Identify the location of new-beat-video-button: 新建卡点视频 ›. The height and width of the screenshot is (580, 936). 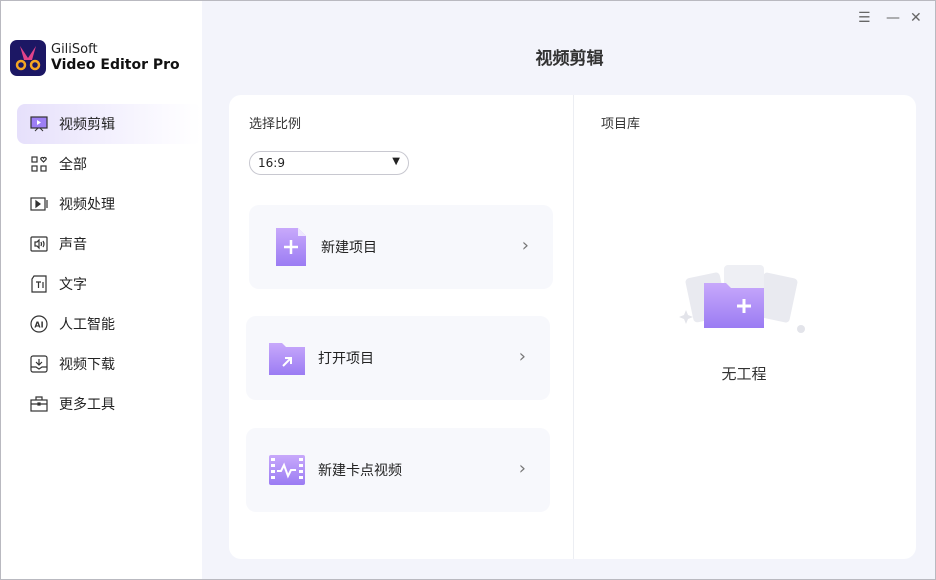
(398, 470).